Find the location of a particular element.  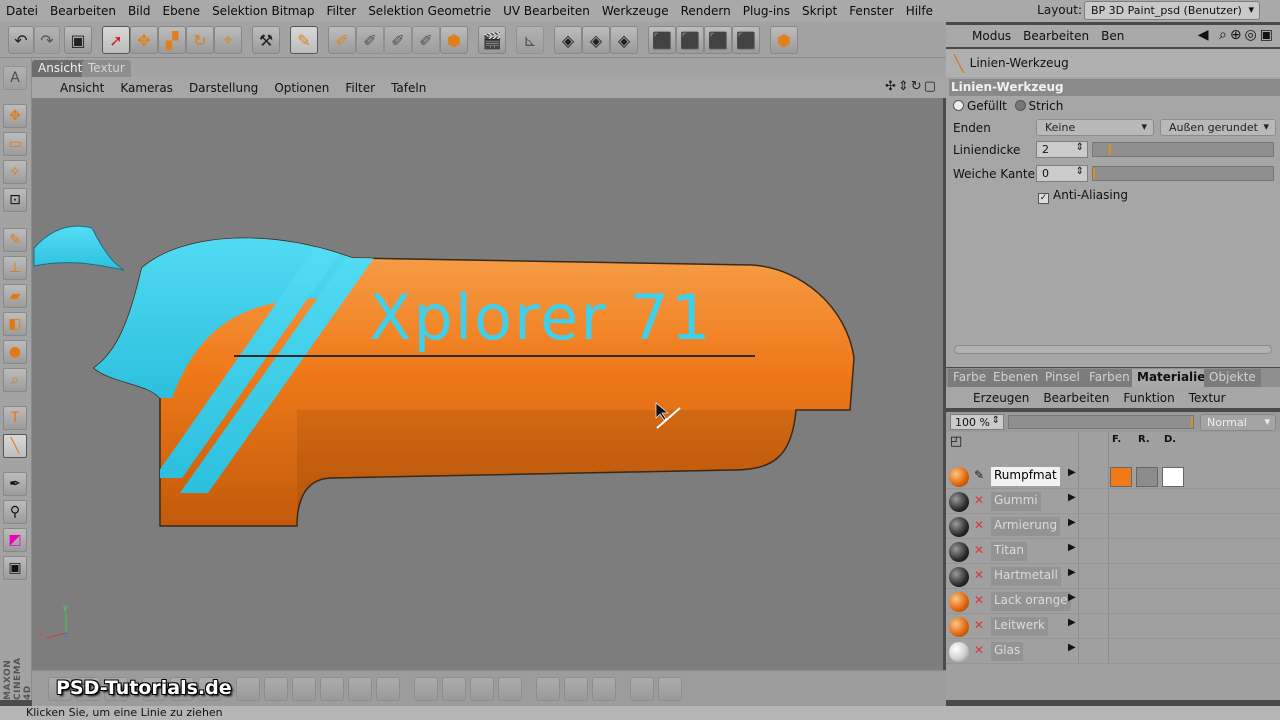

menu-bild: Bild is located at coordinates (139, 11).